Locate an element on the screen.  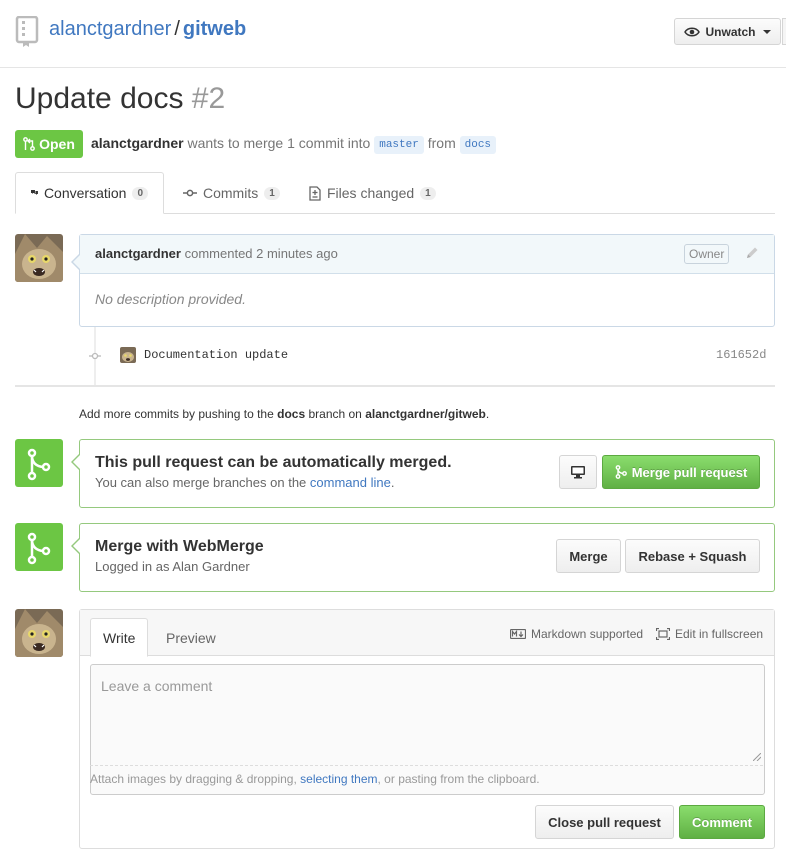
rebase-squash-button: Rebase + Squash is located at coordinates (692, 556).